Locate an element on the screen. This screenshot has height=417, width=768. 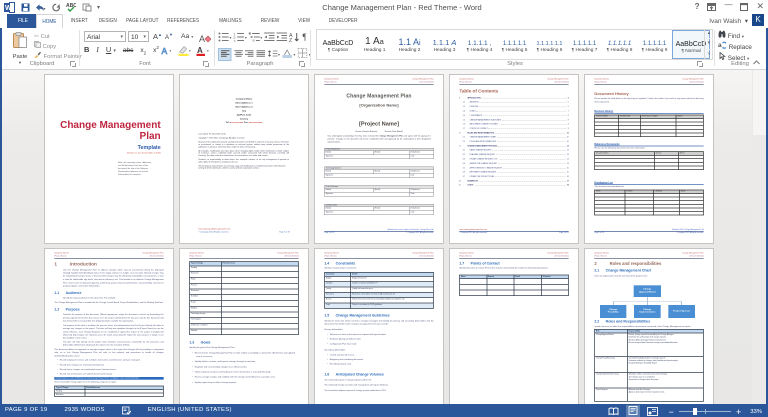
svg-text: 3 is located at coordinates (234, 40).